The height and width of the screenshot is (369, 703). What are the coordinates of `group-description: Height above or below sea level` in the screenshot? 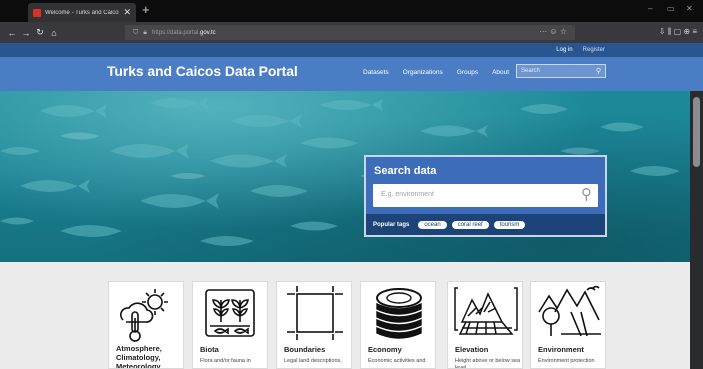 It's located at (488, 363).